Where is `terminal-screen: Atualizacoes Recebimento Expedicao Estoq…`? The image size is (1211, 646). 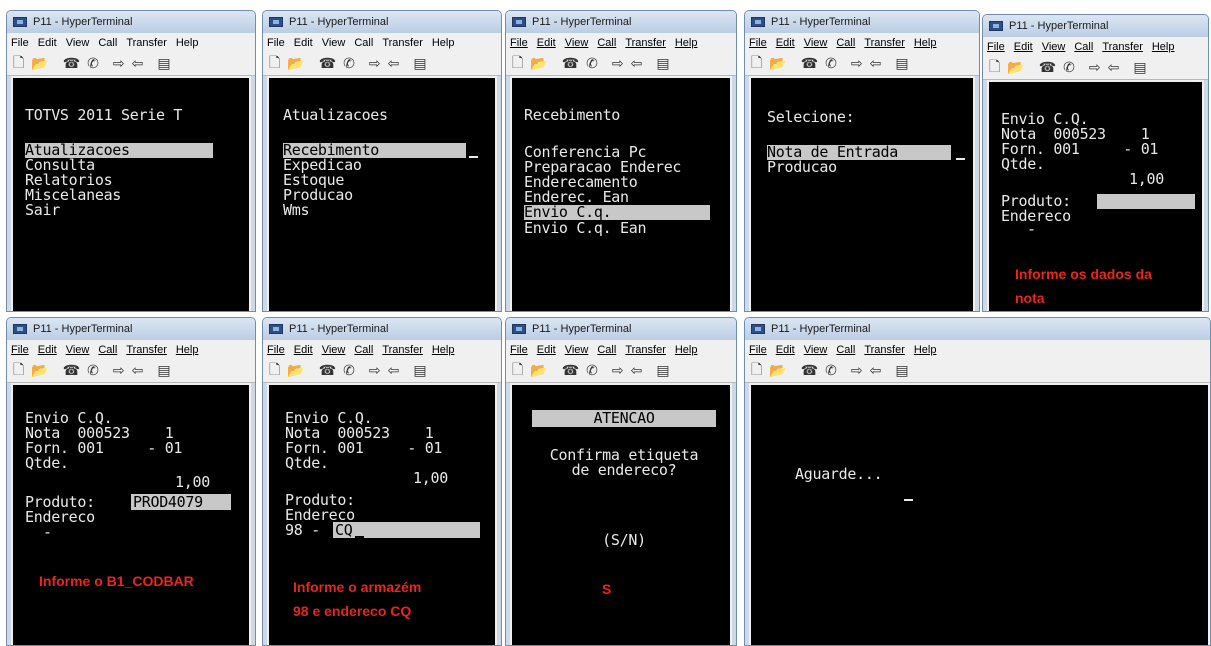 terminal-screen: Atualizacoes Recebimento Expedicao Estoq… is located at coordinates (382, 193).